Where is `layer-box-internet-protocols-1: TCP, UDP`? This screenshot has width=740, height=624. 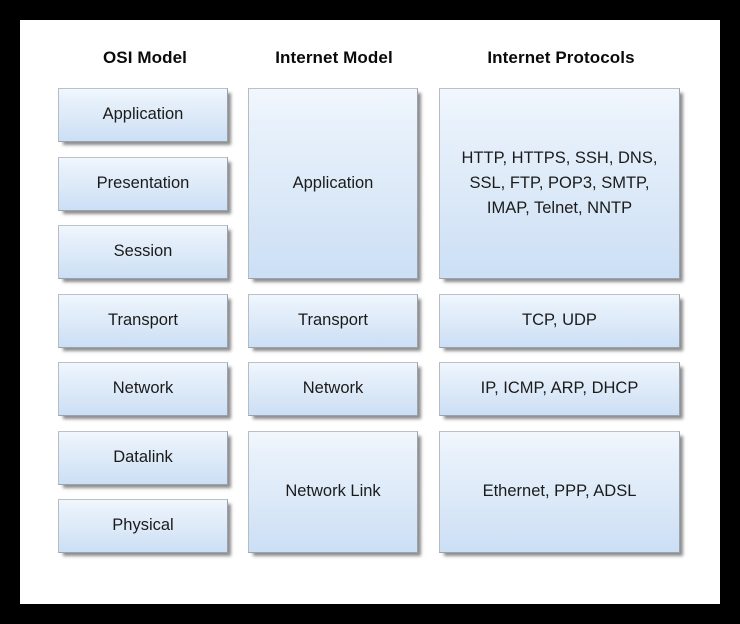 layer-box-internet-protocols-1: TCP, UDP is located at coordinates (559, 320).